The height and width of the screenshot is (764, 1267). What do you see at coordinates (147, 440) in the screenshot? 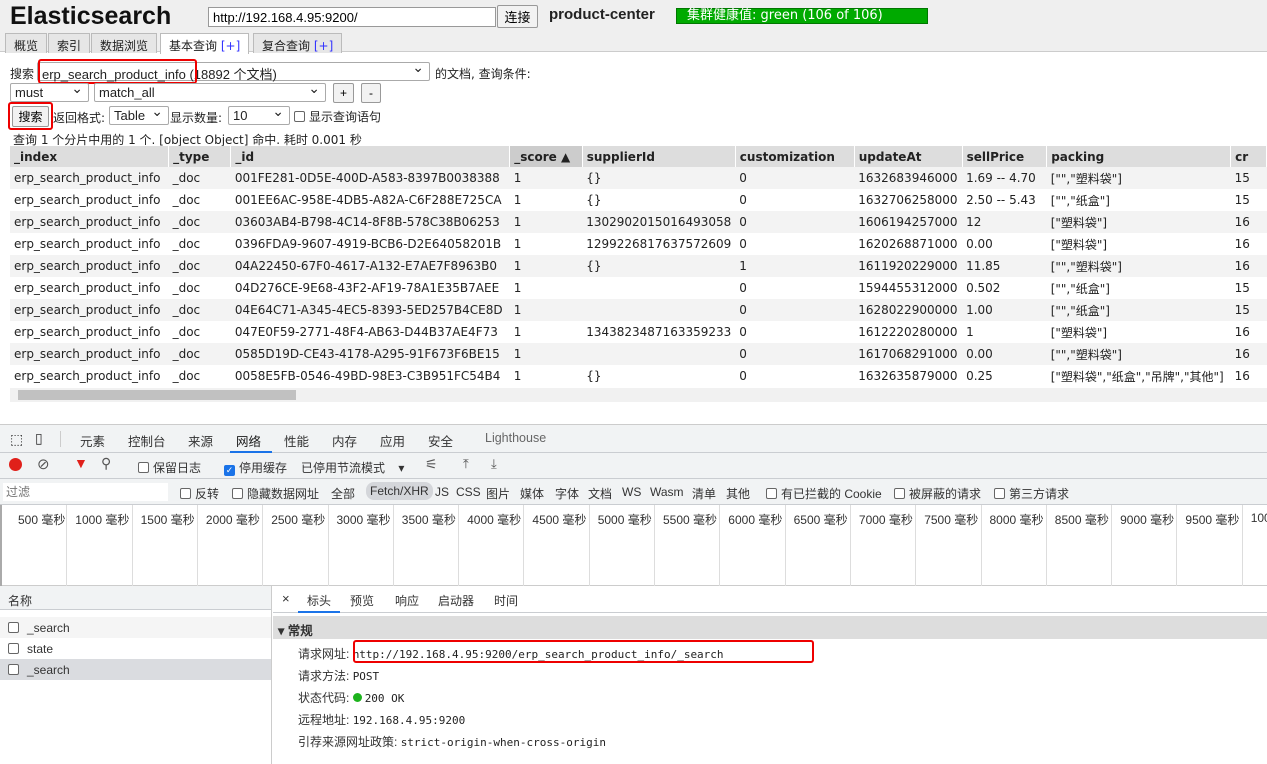
I see `devtools-tab: 控制台` at bounding box center [147, 440].